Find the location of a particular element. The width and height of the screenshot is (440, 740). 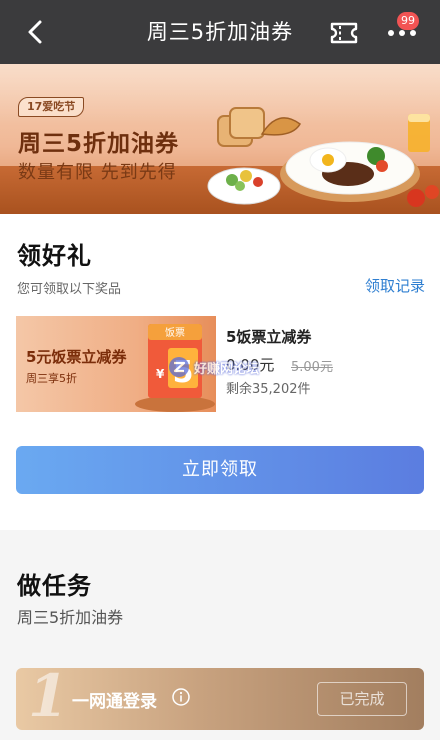

breakfast-illustration is located at coordinates (323, 157).